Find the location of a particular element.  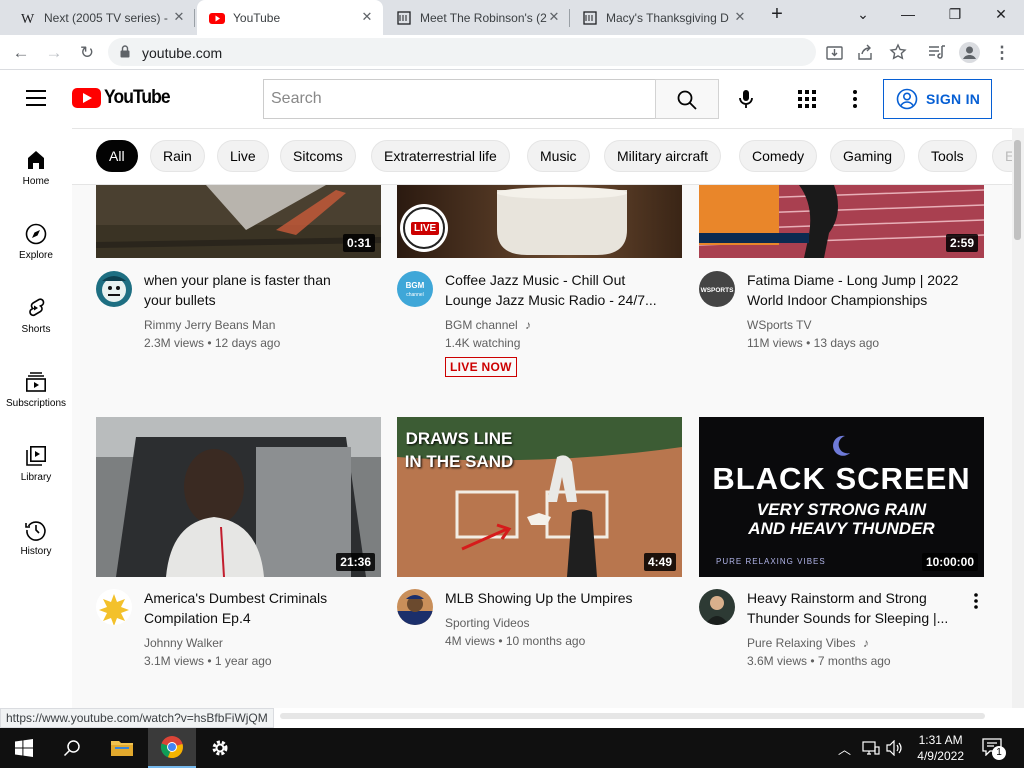

chip-gaming: Gaming is located at coordinates (868, 156).